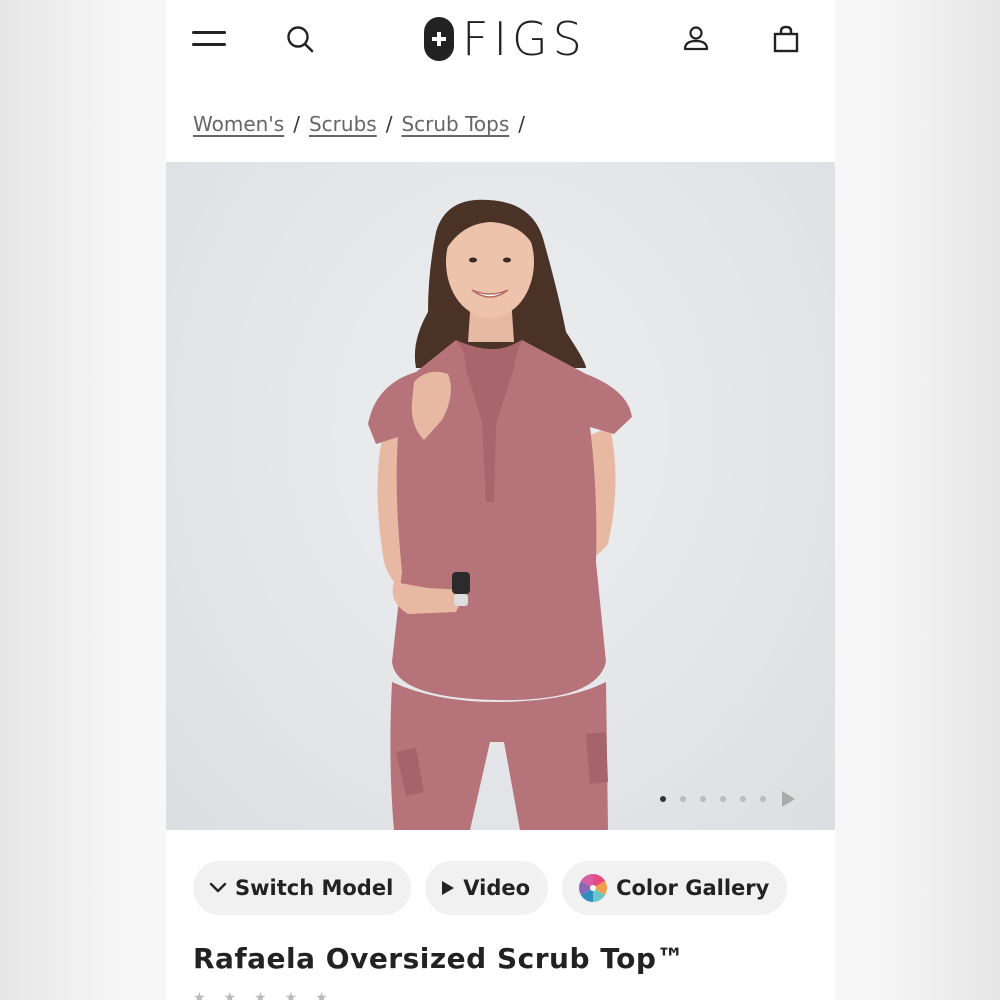 This screenshot has height=1000, width=1000. I want to click on play-icon, so click(448, 888).